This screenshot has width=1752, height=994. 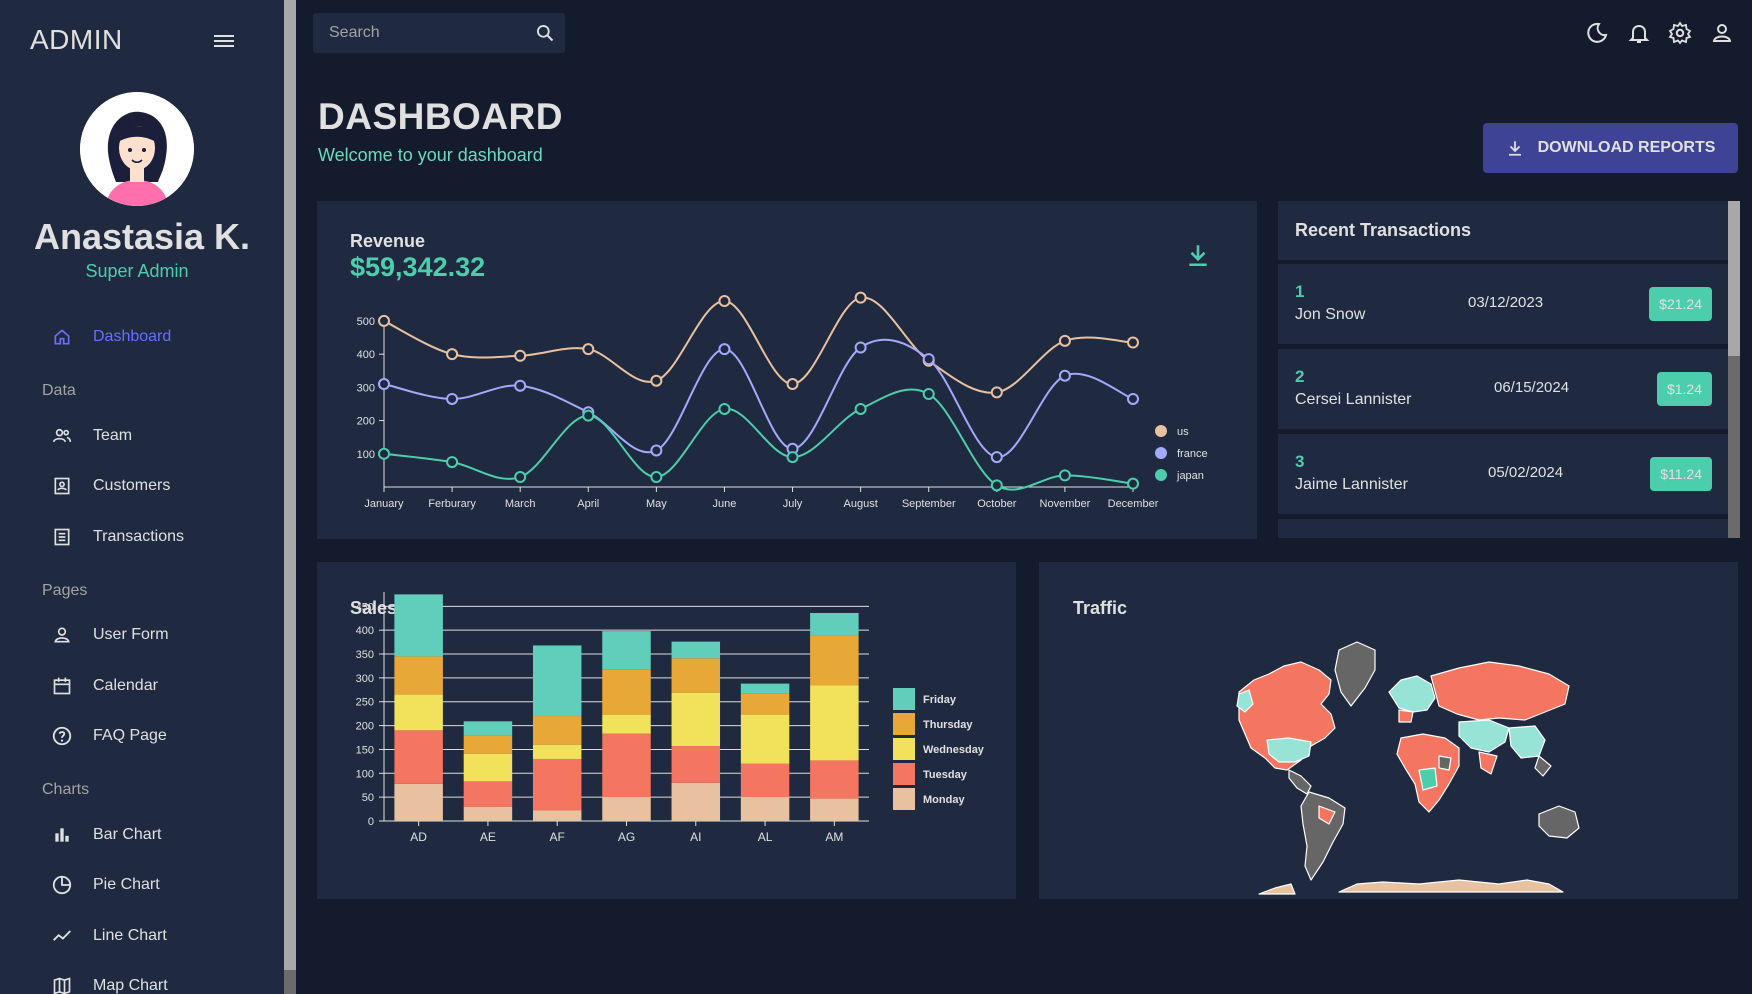 What do you see at coordinates (1388, 730) in the screenshot?
I see `traffic-card: Traffic` at bounding box center [1388, 730].